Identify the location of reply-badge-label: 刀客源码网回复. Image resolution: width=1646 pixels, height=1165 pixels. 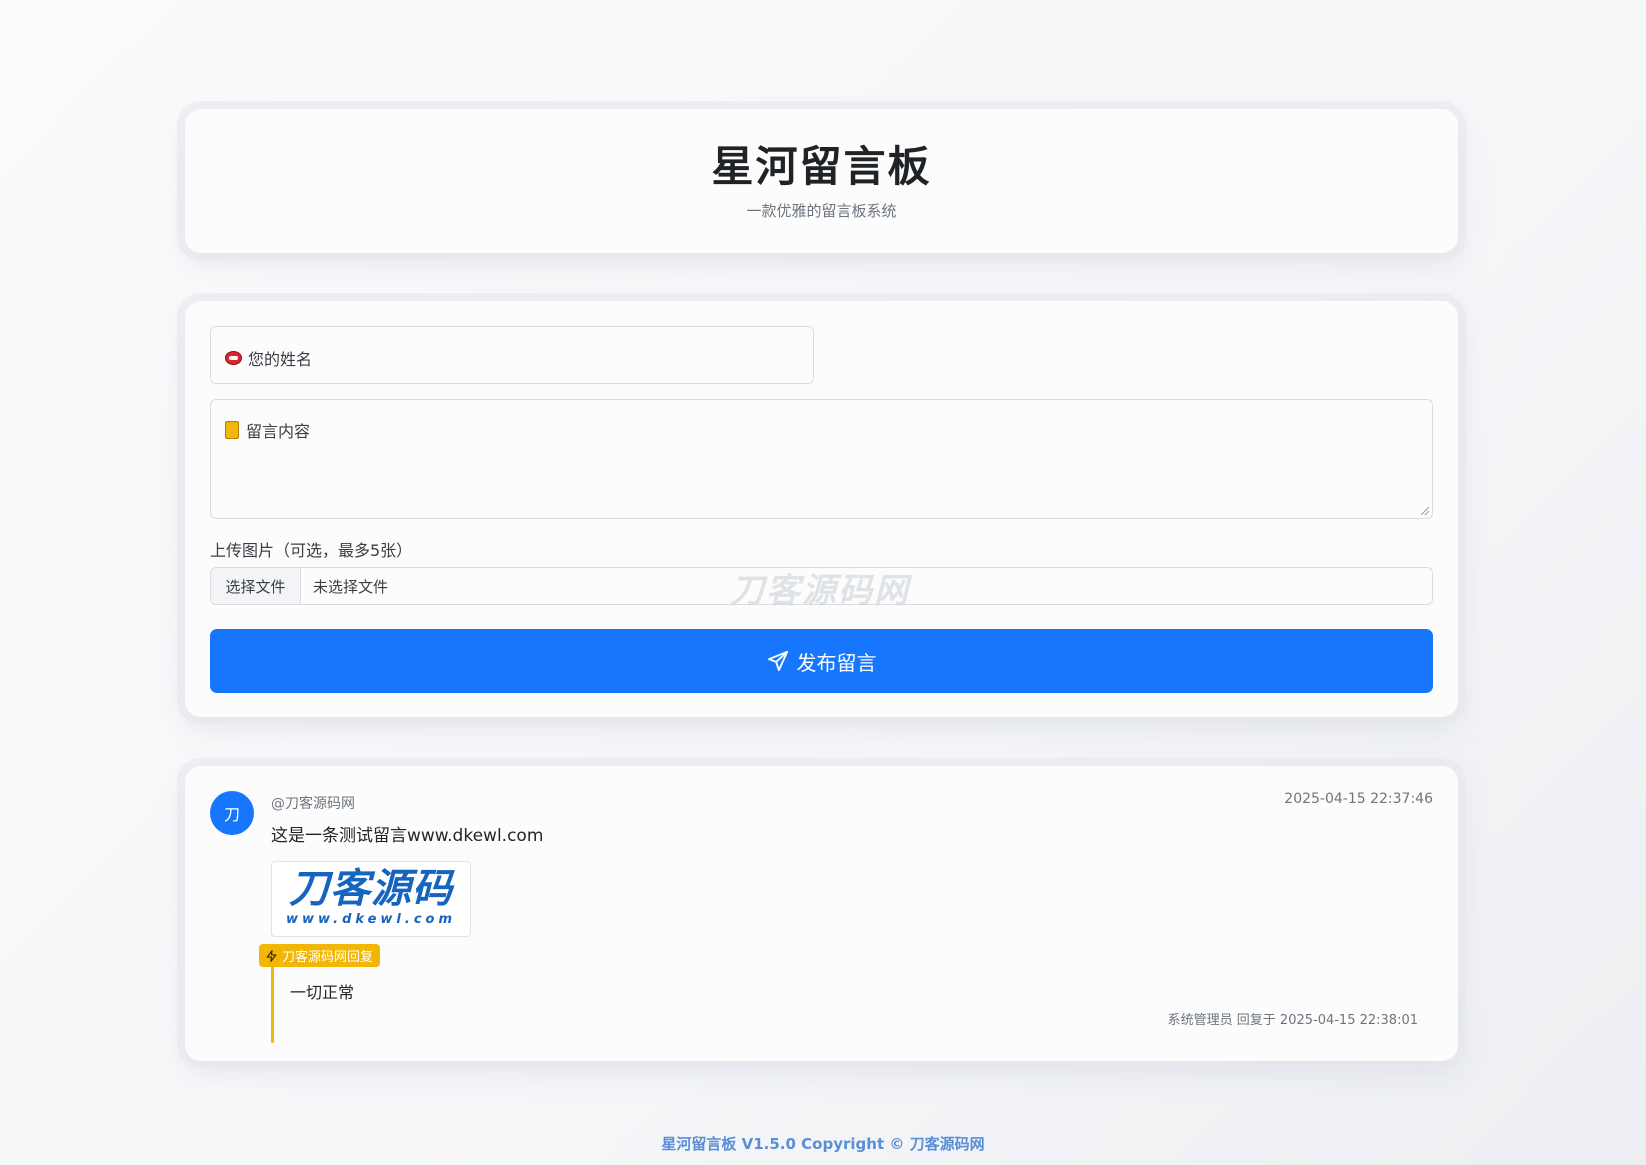
(328, 957).